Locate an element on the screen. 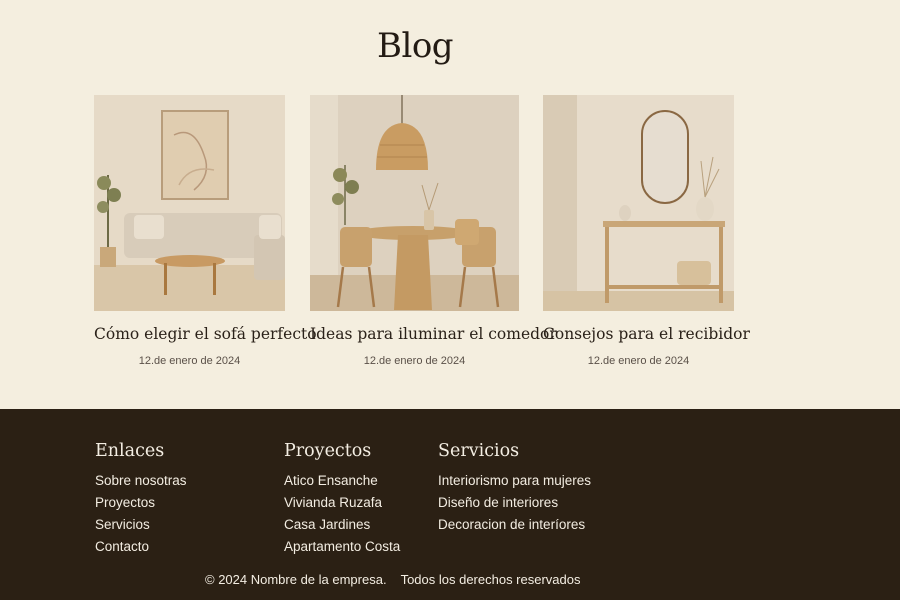  dining-room-pendant-lamp-photo is located at coordinates (414, 203).